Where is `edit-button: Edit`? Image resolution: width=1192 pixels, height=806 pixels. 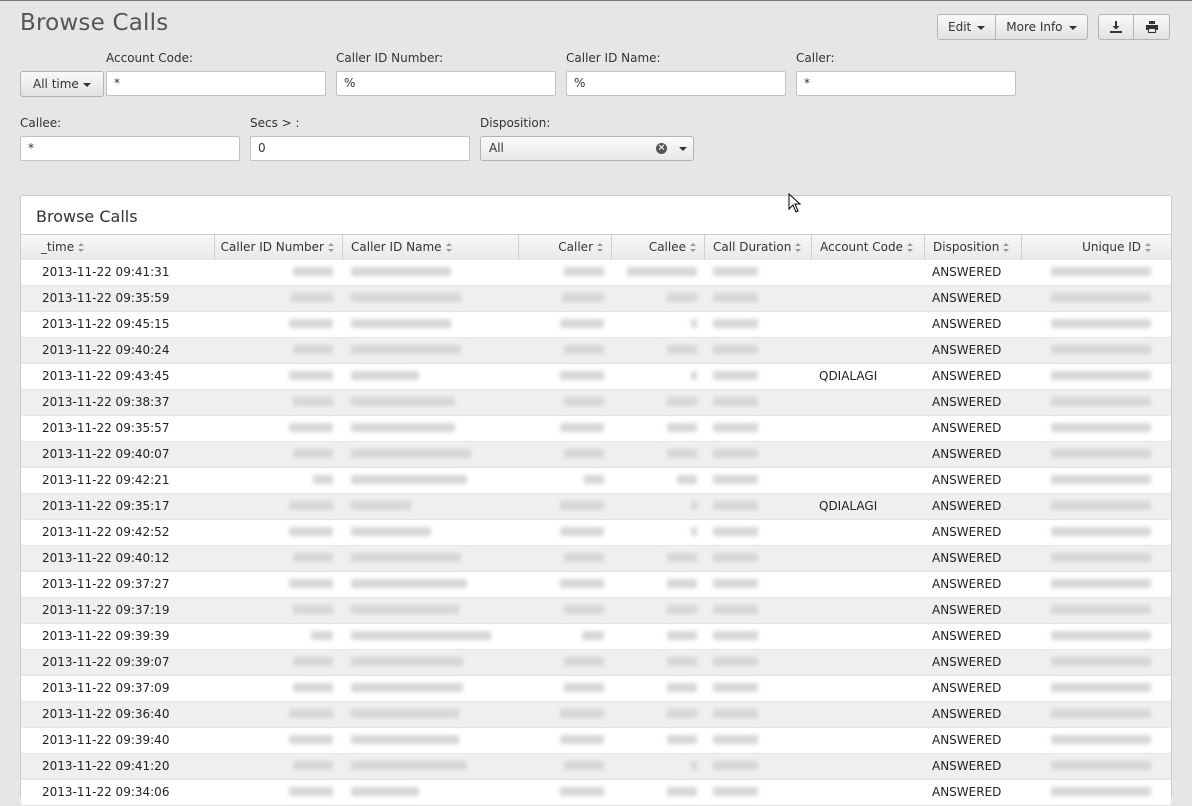 edit-button: Edit is located at coordinates (967, 27).